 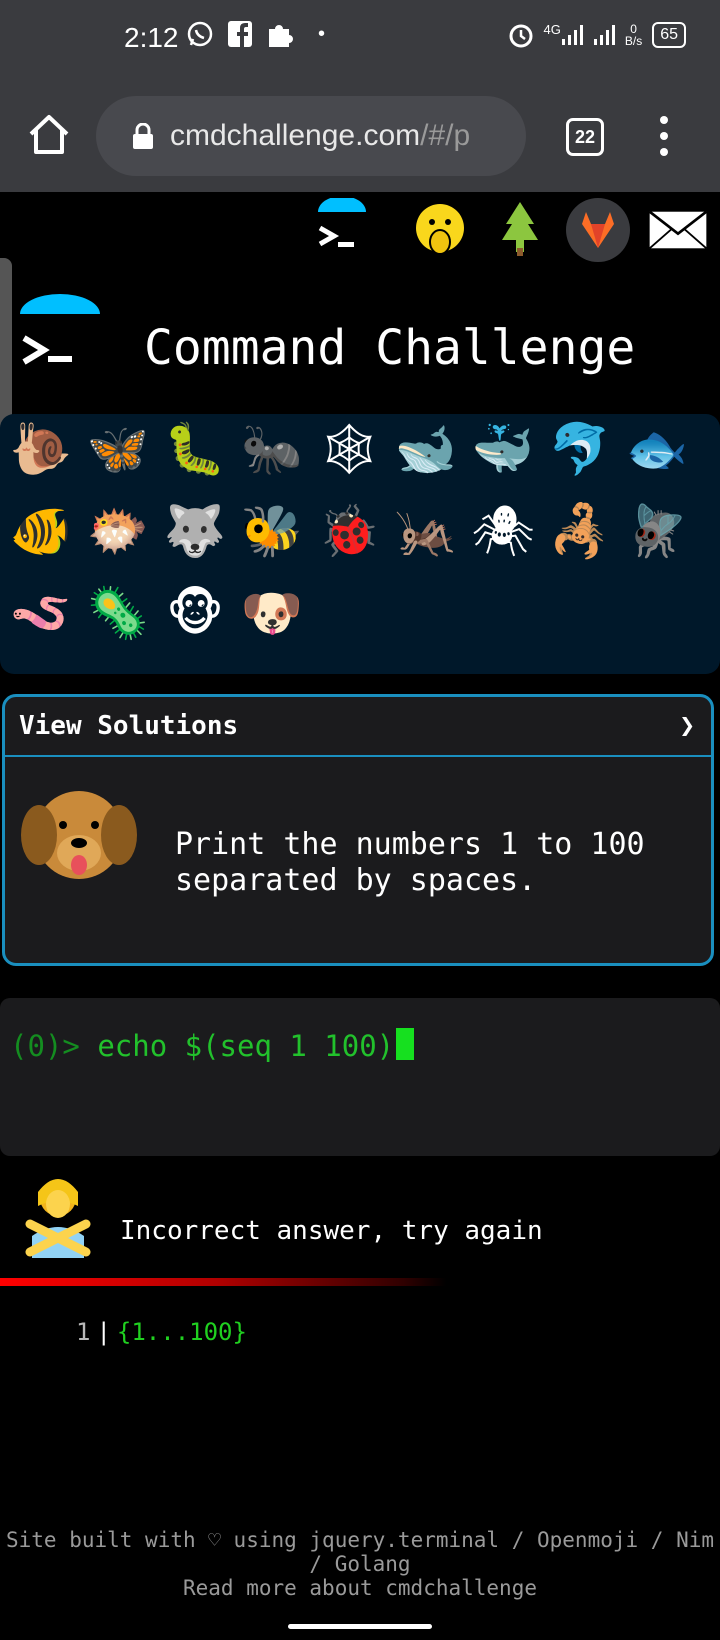 What do you see at coordinates (118, 613) in the screenshot?
I see `microbe-icon: 🦠` at bounding box center [118, 613].